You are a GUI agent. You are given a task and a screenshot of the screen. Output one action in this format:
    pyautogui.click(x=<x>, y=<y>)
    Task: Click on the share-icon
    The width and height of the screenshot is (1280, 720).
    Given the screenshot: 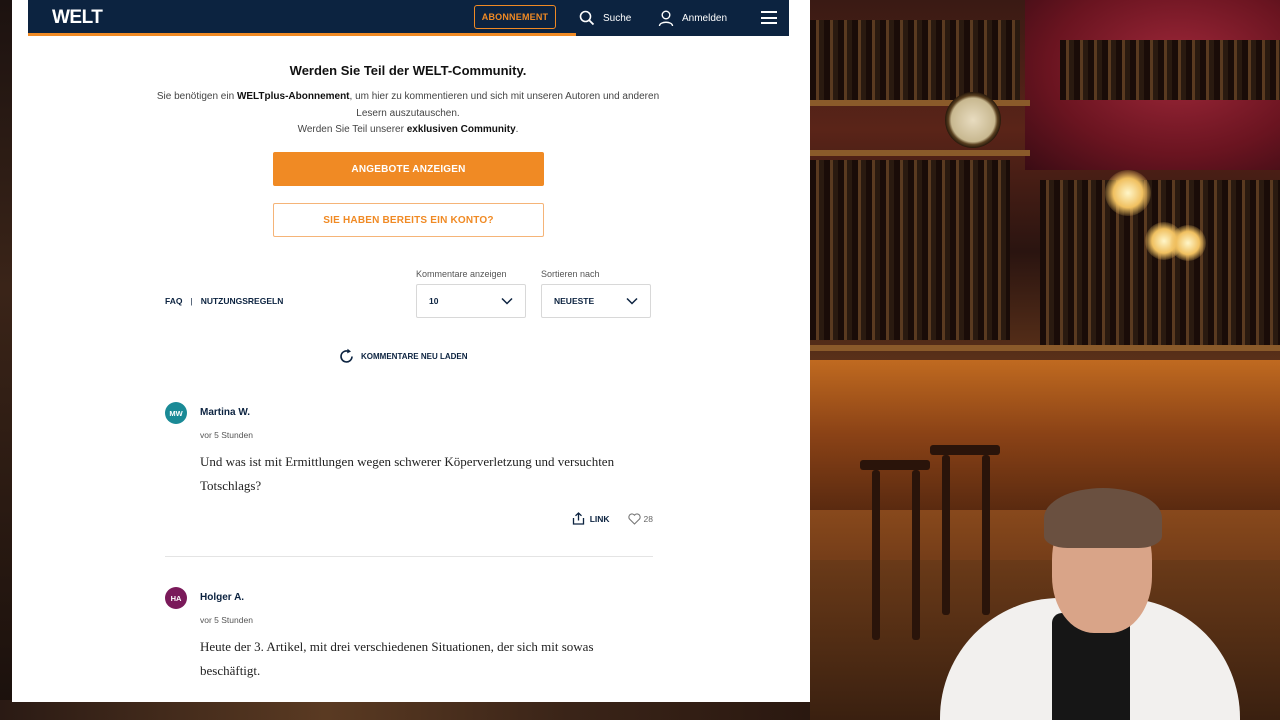 What is the action you would take?
    pyautogui.click(x=578, y=518)
    